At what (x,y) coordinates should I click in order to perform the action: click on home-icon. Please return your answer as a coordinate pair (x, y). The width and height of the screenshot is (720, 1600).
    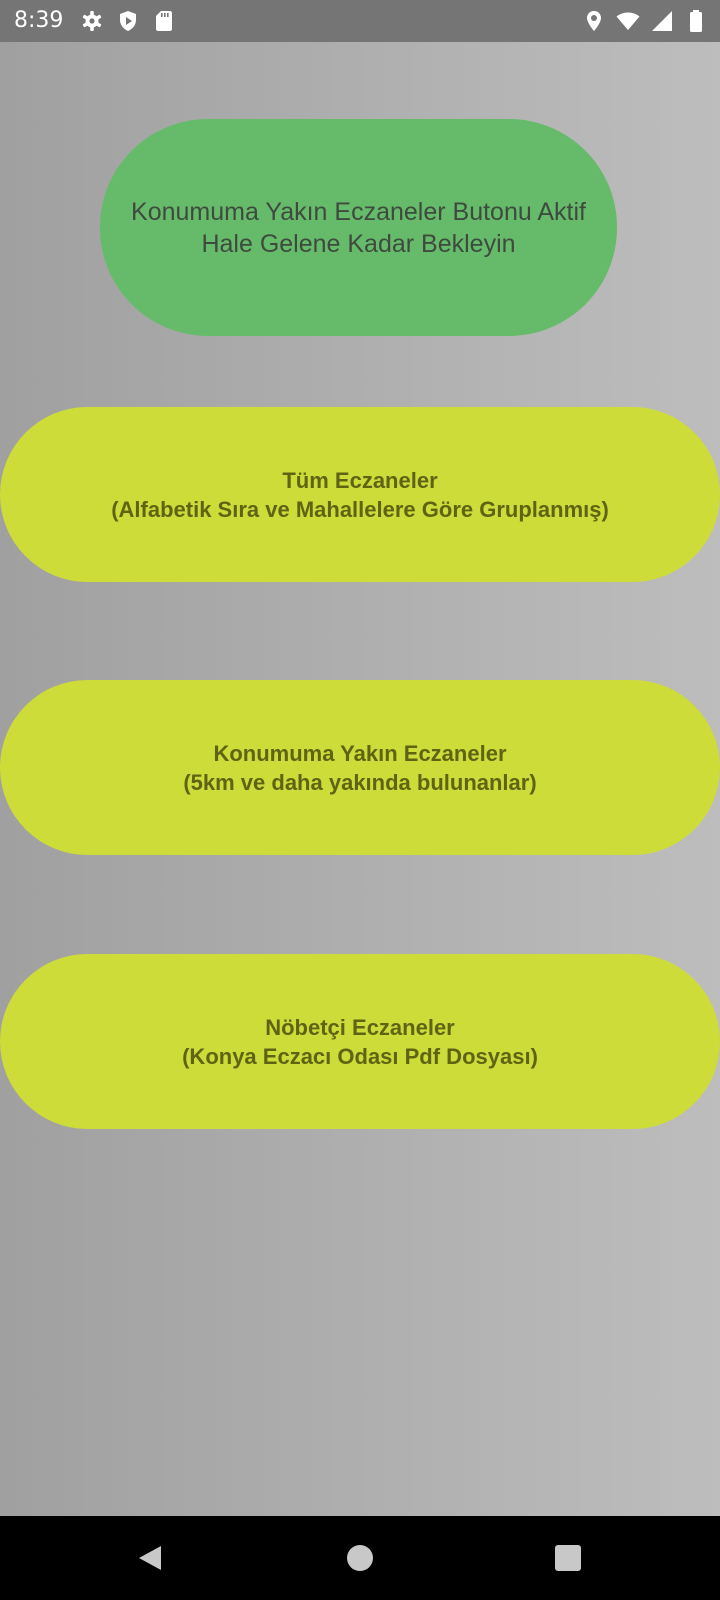
    Looking at the image, I should click on (360, 1558).